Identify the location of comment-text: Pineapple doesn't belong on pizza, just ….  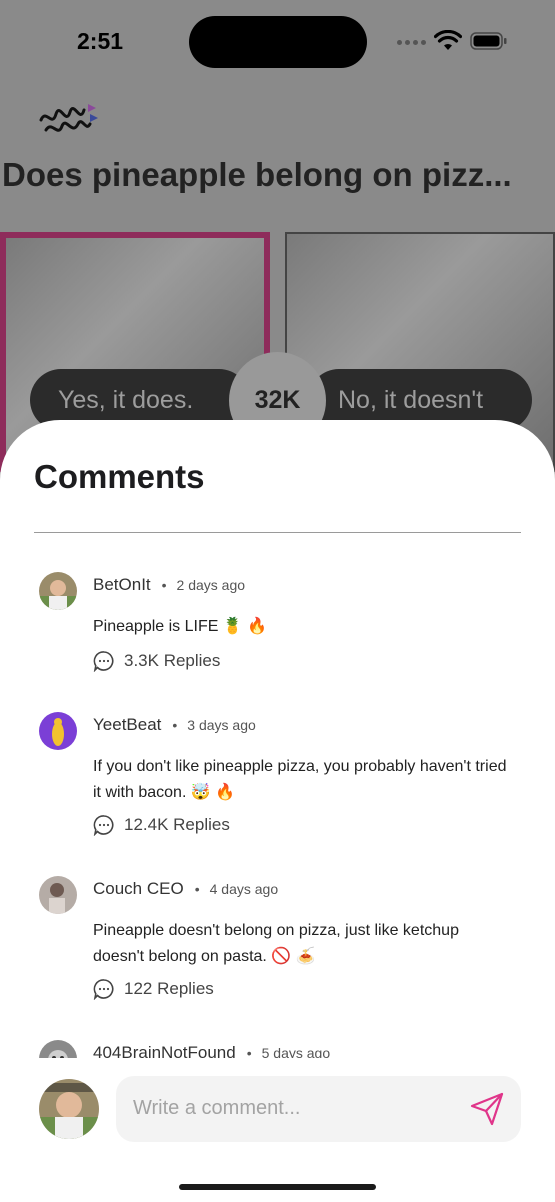
(276, 943).